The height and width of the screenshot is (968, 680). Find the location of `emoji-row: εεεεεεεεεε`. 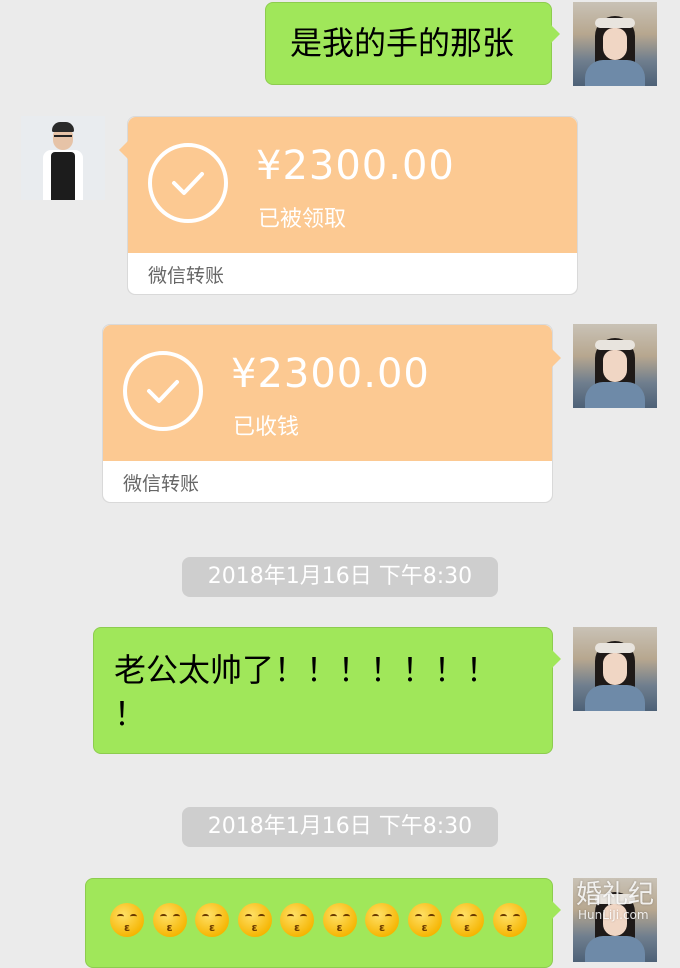

emoji-row: εεεεεεεεεε is located at coordinates (322, 920).